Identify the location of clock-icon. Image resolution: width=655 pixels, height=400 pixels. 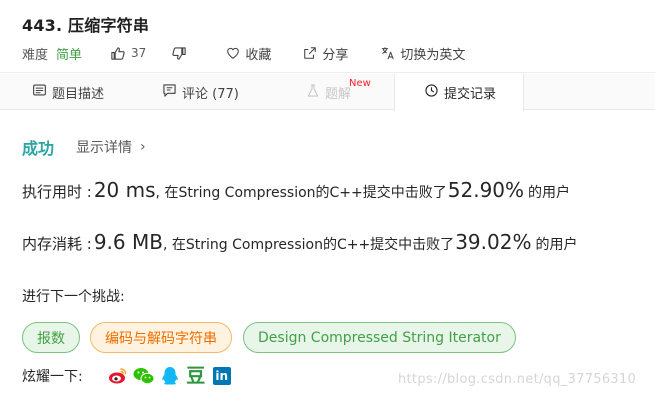
(431, 92).